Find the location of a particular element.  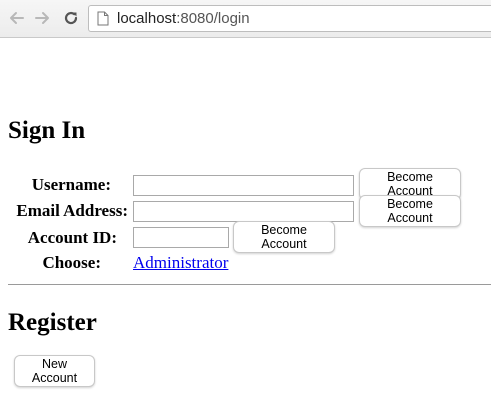

page-icon is located at coordinates (103, 18).